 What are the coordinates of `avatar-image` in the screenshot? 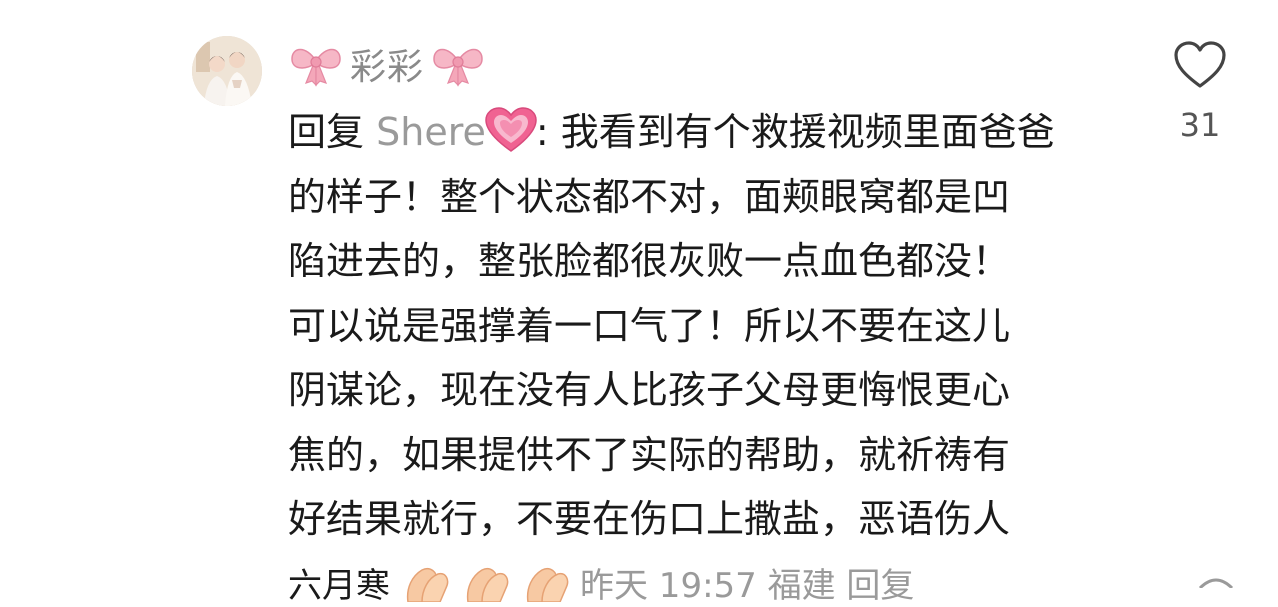 It's located at (227, 71).